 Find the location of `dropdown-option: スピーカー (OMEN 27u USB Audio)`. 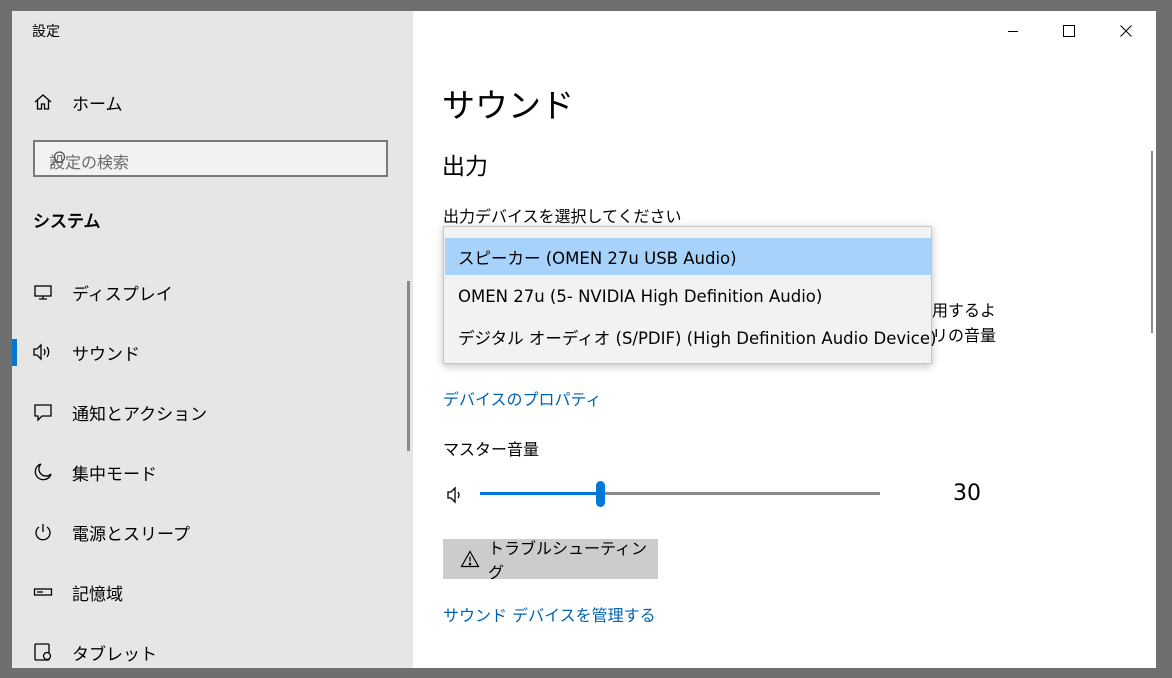

dropdown-option: スピーカー (OMEN 27u USB Audio) is located at coordinates (688, 256).